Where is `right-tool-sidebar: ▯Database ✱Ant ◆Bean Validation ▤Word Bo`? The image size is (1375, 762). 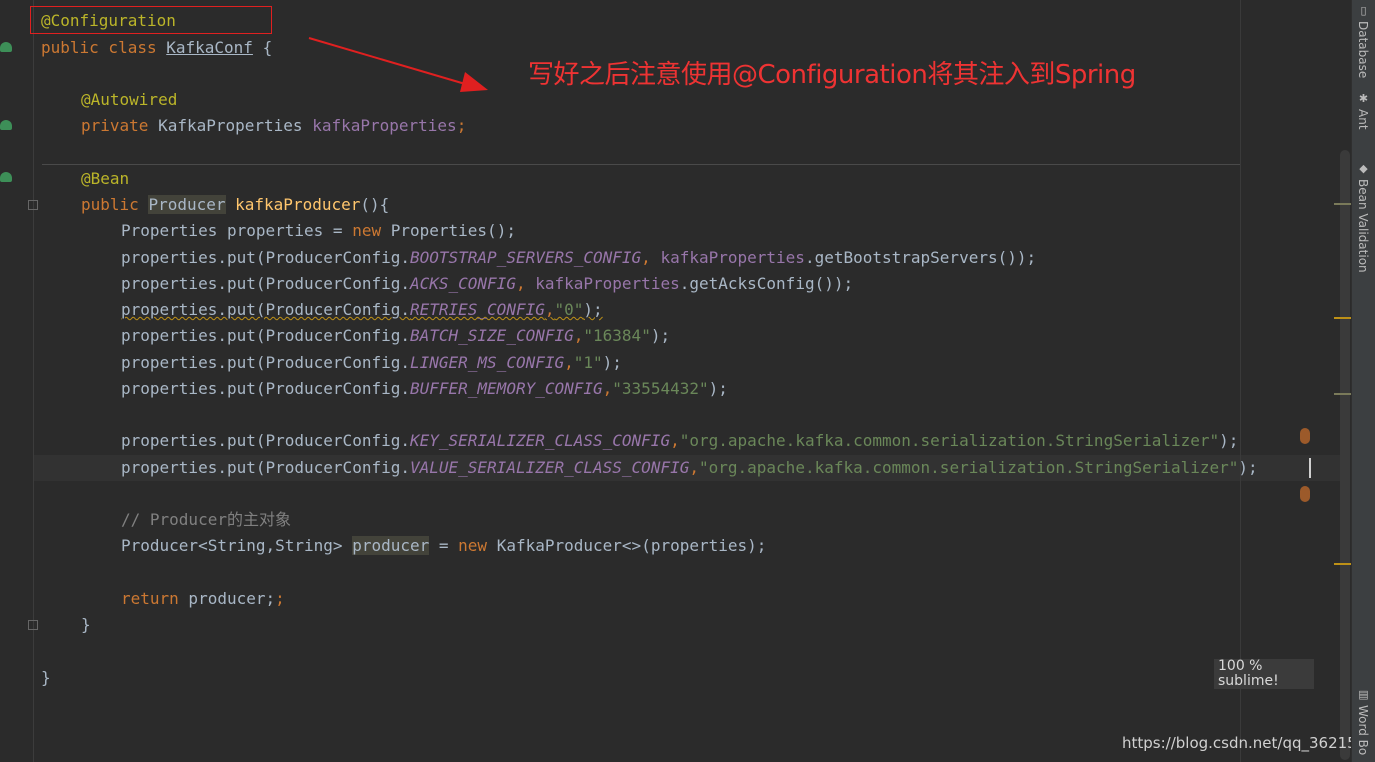
right-tool-sidebar: ▯Database ✱Ant ◆Bean Validation ▤Word Bo is located at coordinates (1363, 381).